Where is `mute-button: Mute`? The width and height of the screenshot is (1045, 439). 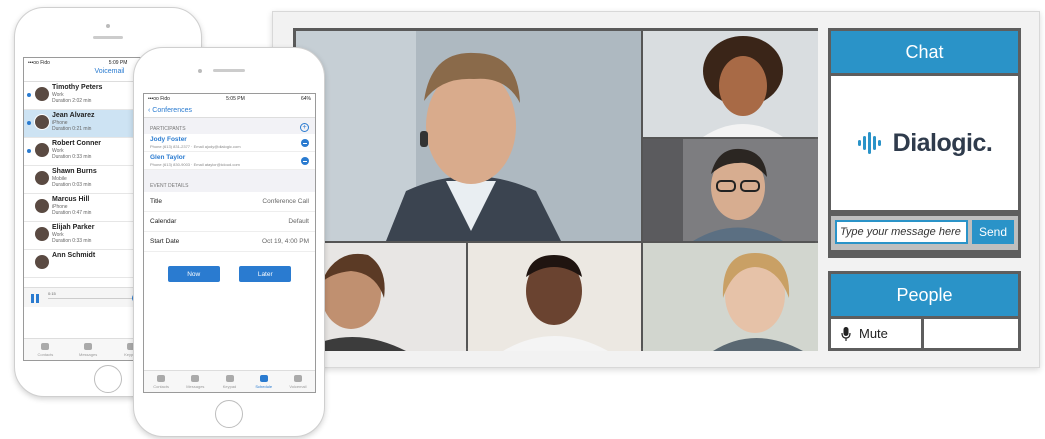
mute-button: Mute is located at coordinates (876, 333).